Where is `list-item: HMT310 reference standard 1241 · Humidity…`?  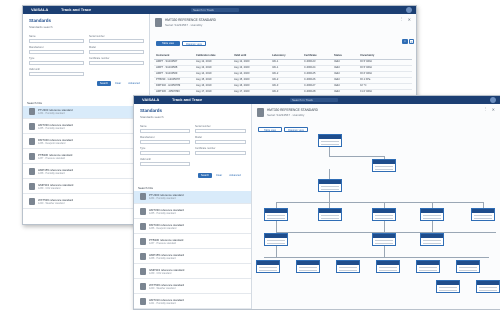
list-item: HMT310 reference standard 1241 · Humidity… is located at coordinates (192, 302).